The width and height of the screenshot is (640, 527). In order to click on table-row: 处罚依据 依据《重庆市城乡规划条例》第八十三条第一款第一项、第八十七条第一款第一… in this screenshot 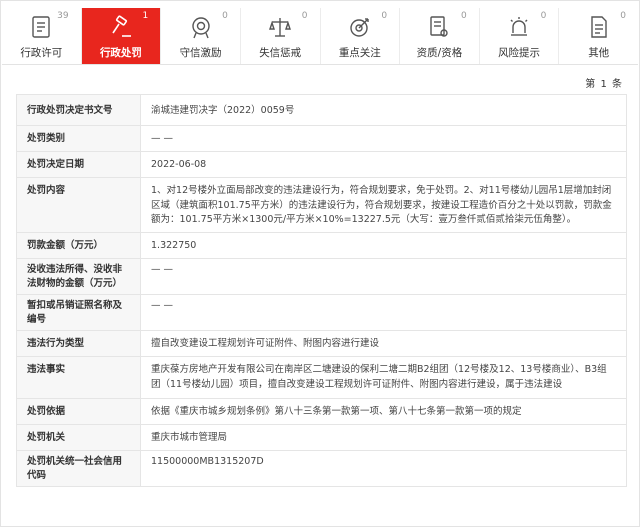, I will do `click(321, 411)`.